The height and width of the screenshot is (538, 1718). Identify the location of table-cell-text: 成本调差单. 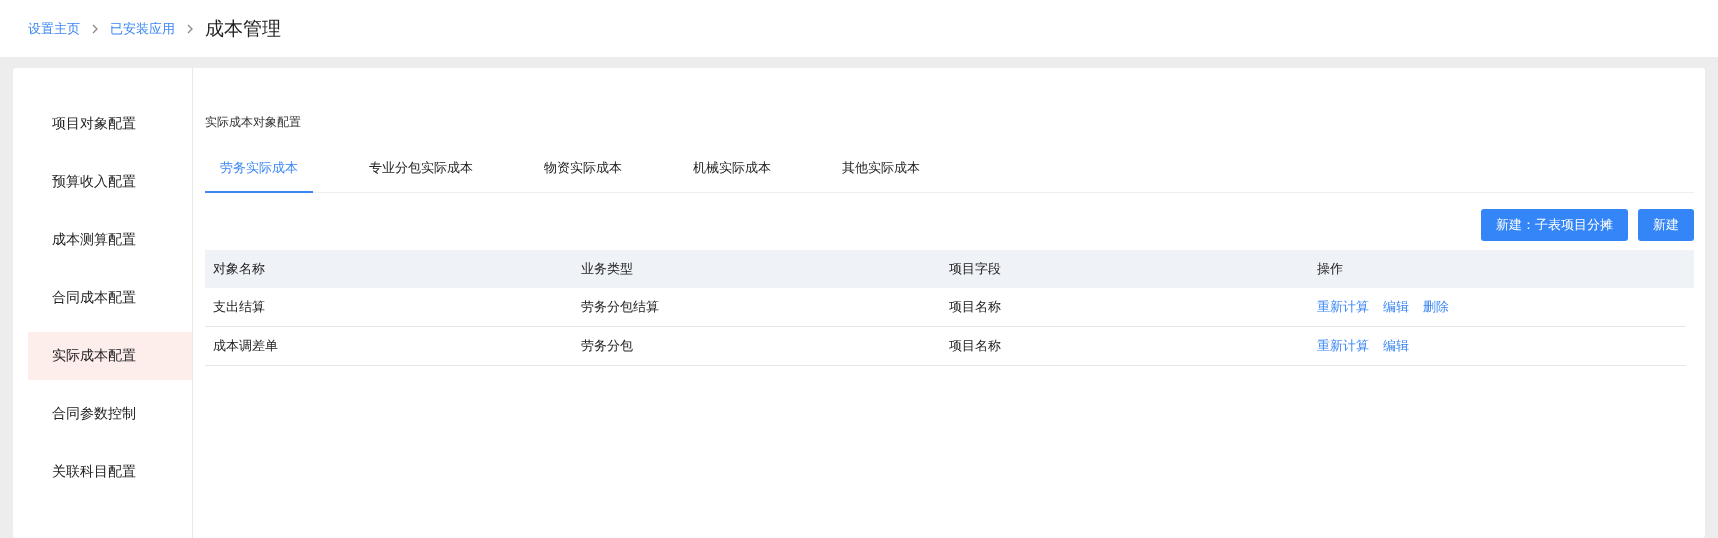
(245, 346).